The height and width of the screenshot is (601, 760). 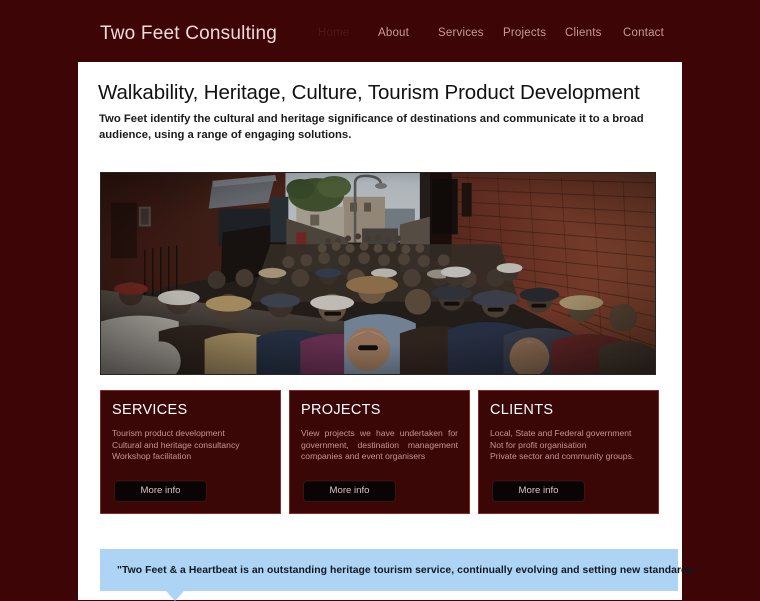 I want to click on nav-item-home: Home, so click(x=348, y=33).